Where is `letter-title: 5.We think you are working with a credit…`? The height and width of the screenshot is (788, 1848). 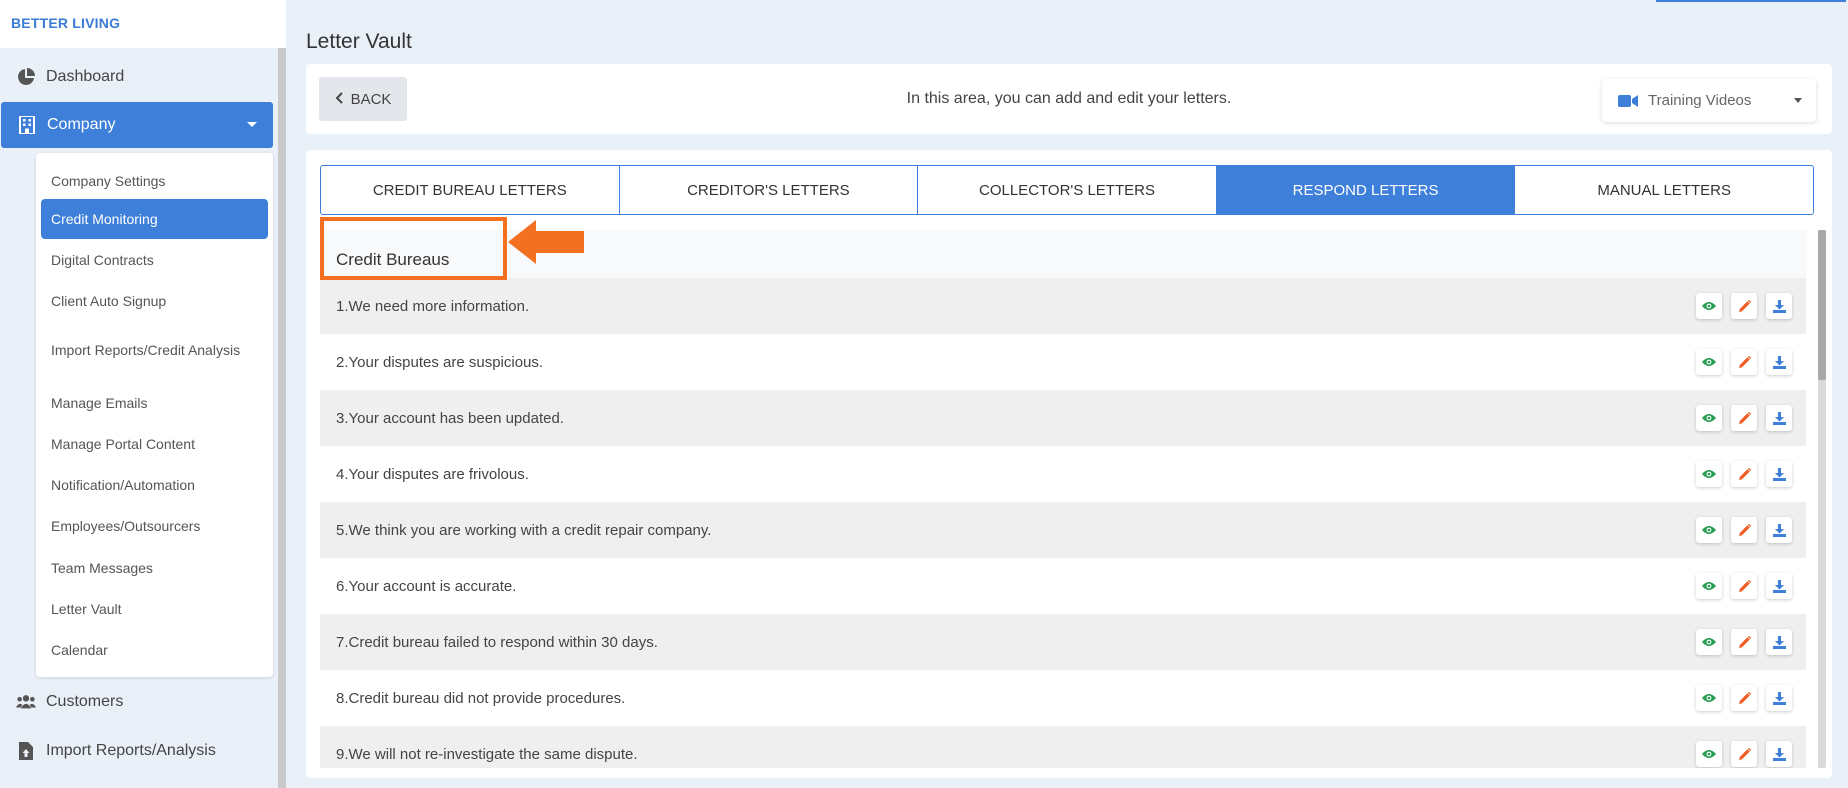
letter-title: 5.We think you are working with a credit… is located at coordinates (524, 530).